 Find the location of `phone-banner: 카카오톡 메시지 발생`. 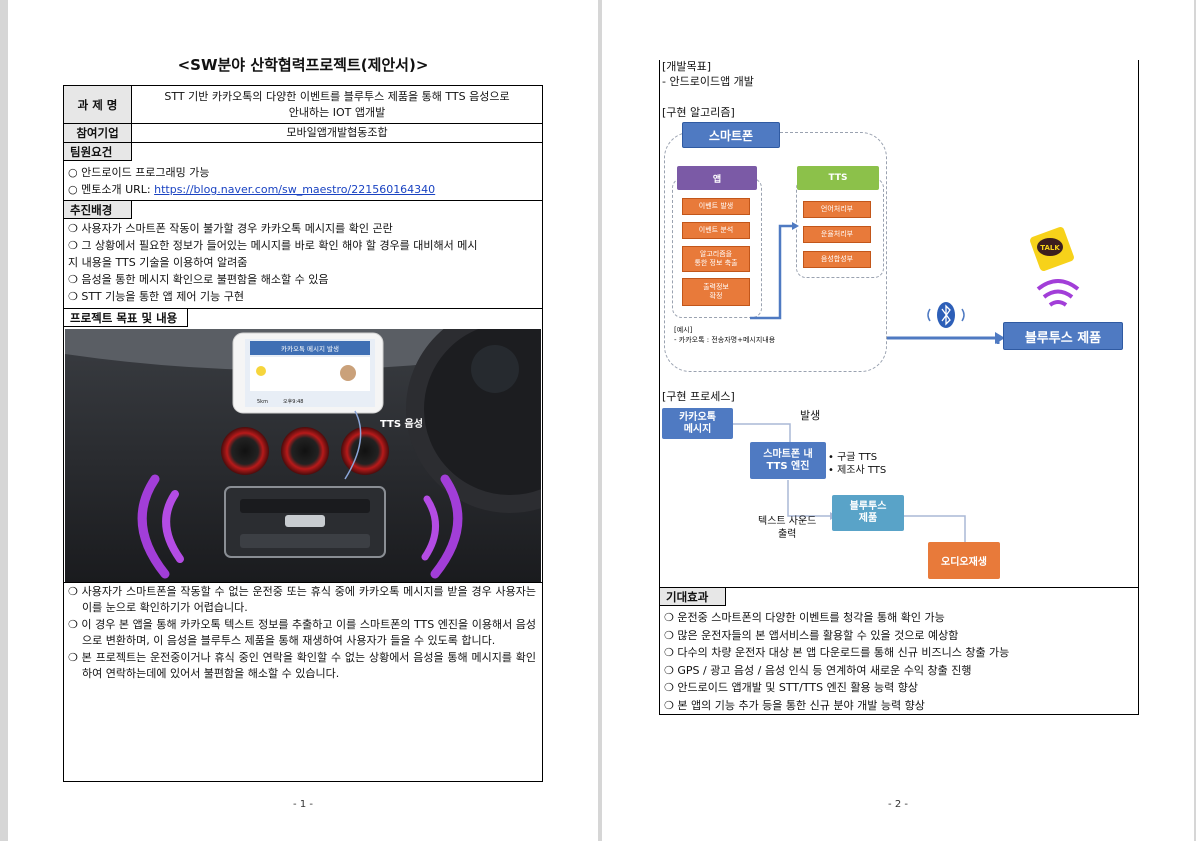

phone-banner: 카카오톡 메시지 발생 is located at coordinates (310, 348).